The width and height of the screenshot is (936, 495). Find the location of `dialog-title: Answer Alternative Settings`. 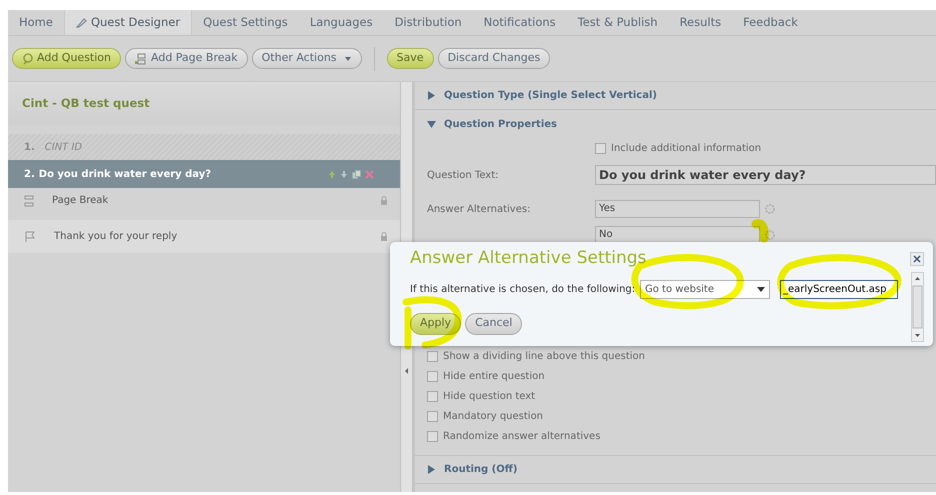

dialog-title: Answer Alternative Settings is located at coordinates (529, 258).